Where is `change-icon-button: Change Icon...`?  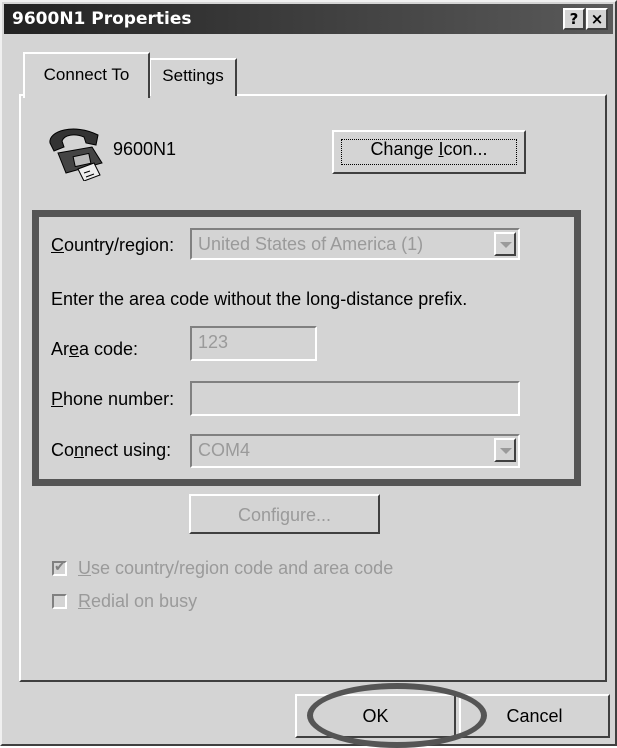
change-icon-button: Change Icon... is located at coordinates (429, 152).